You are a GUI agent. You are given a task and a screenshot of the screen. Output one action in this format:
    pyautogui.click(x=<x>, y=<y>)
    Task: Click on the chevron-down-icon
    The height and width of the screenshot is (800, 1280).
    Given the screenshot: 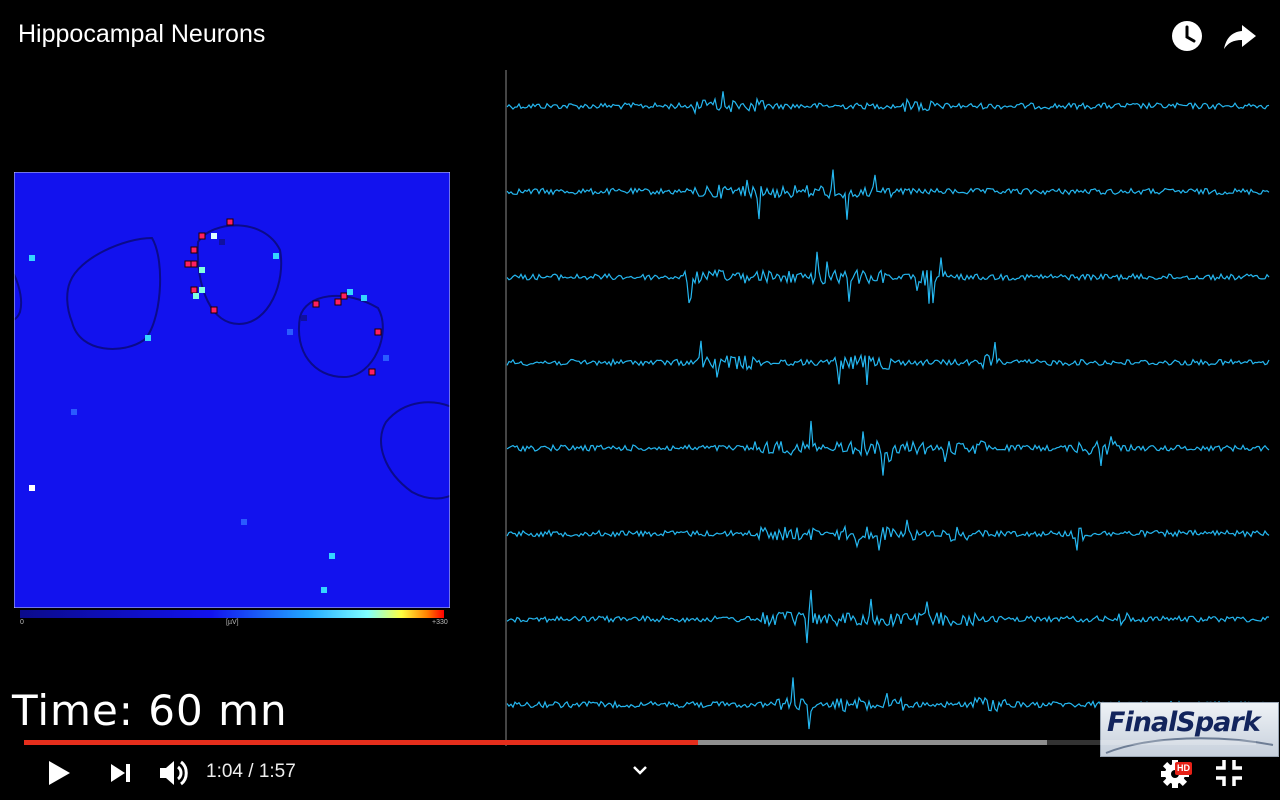 What is the action you would take?
    pyautogui.click(x=640, y=770)
    